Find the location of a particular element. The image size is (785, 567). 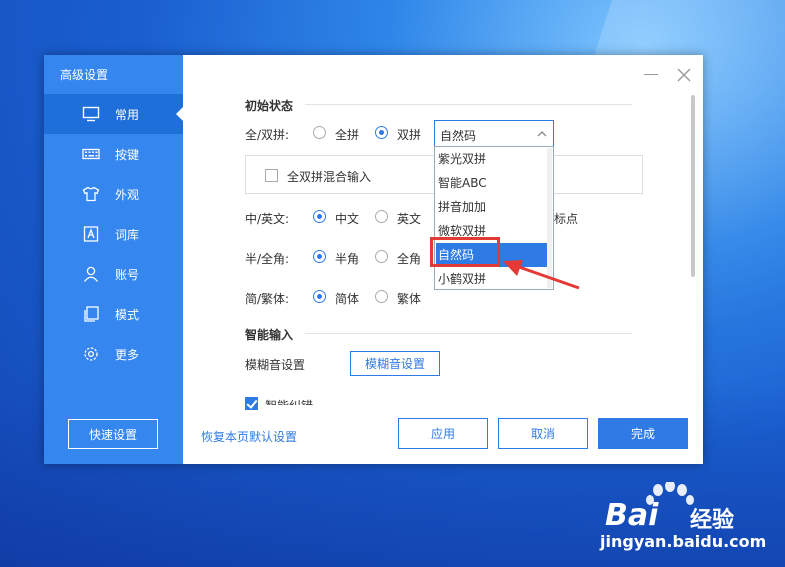

smart-correct-label: 智能纠错 is located at coordinates (289, 401).